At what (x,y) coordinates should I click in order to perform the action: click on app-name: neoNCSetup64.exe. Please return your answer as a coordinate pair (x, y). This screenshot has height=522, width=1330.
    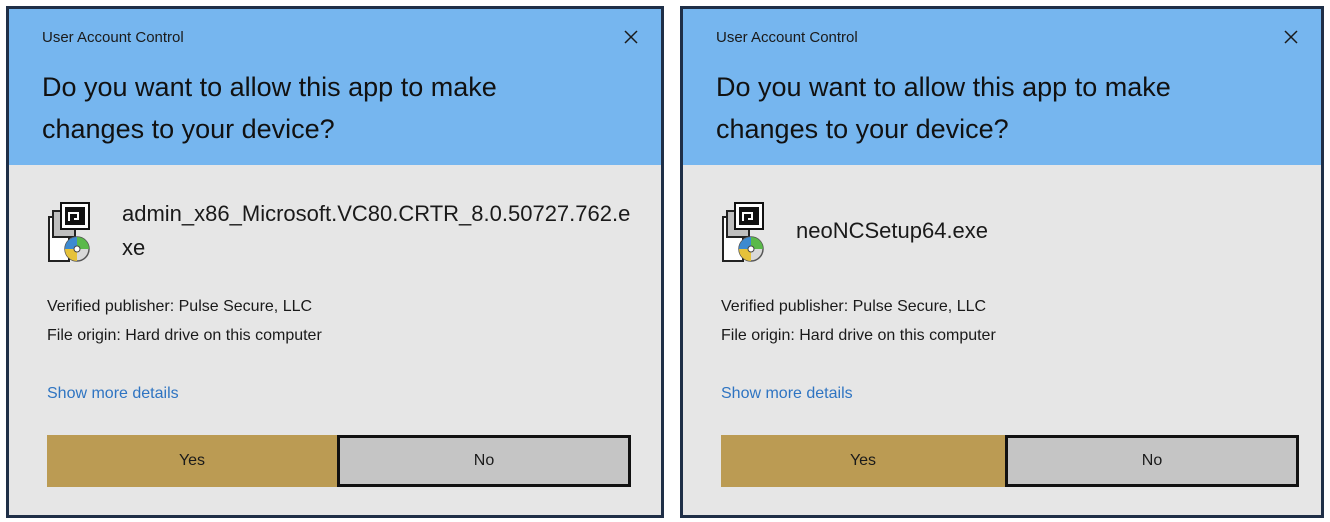
    Looking at the image, I should click on (892, 230).